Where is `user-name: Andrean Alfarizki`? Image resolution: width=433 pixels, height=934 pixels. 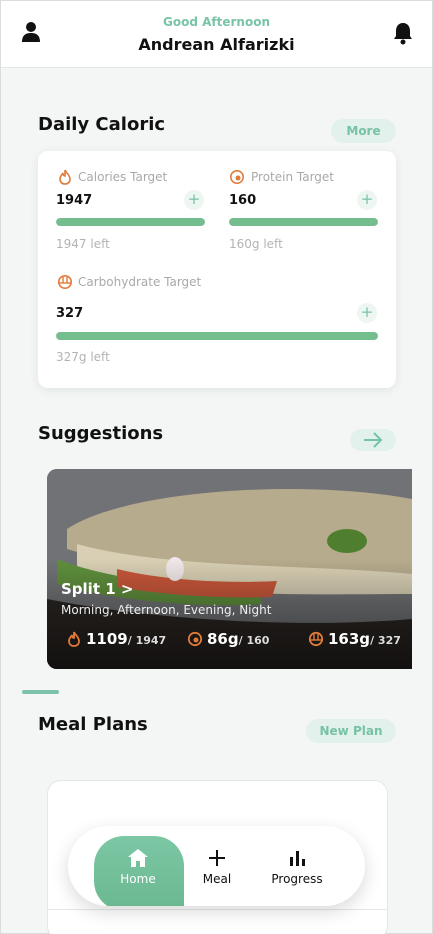 user-name: Andrean Alfarizki is located at coordinates (216, 44).